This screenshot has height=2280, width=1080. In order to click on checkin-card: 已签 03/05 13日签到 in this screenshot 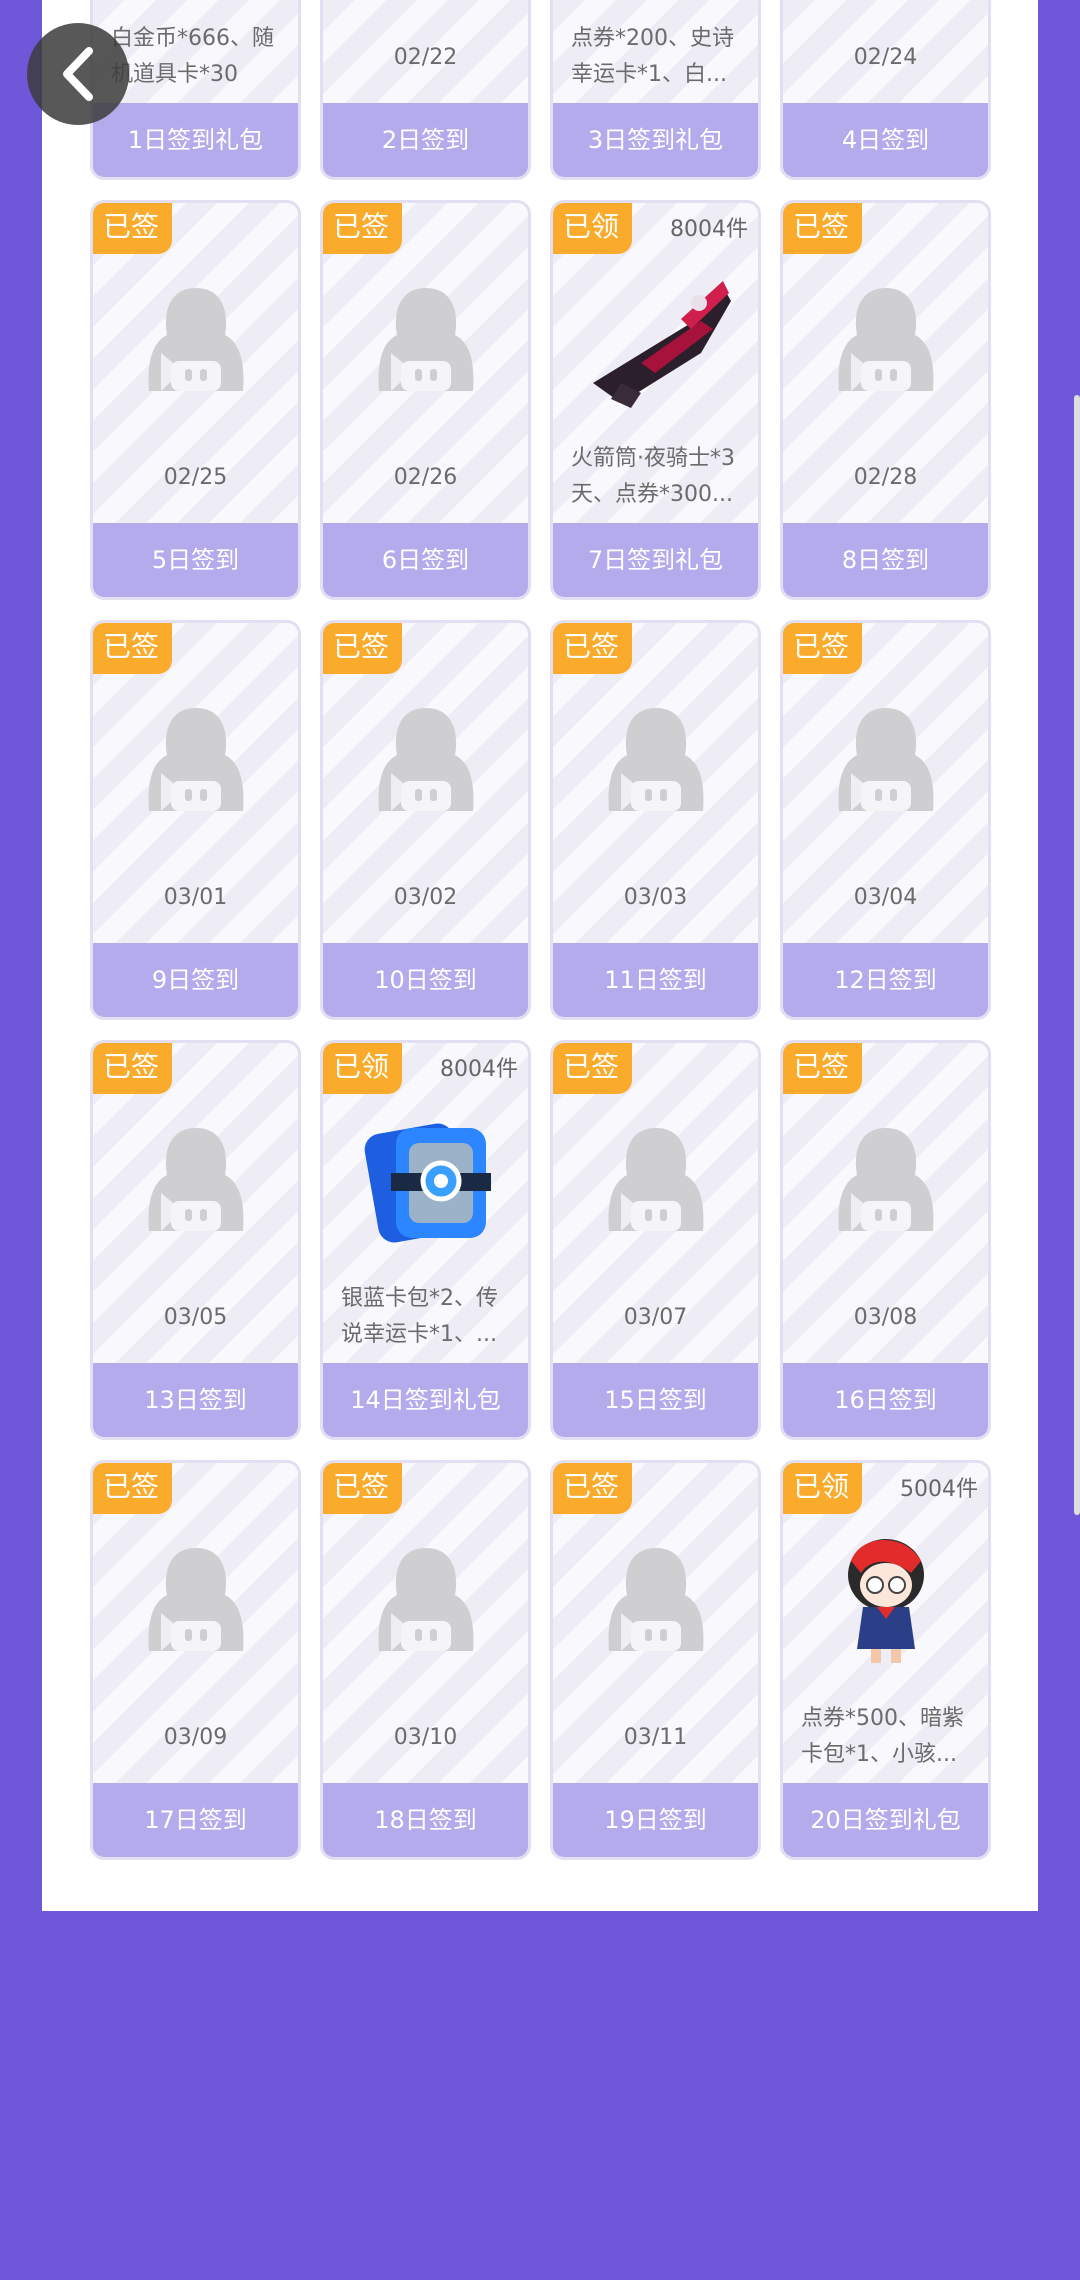, I will do `click(195, 1240)`.